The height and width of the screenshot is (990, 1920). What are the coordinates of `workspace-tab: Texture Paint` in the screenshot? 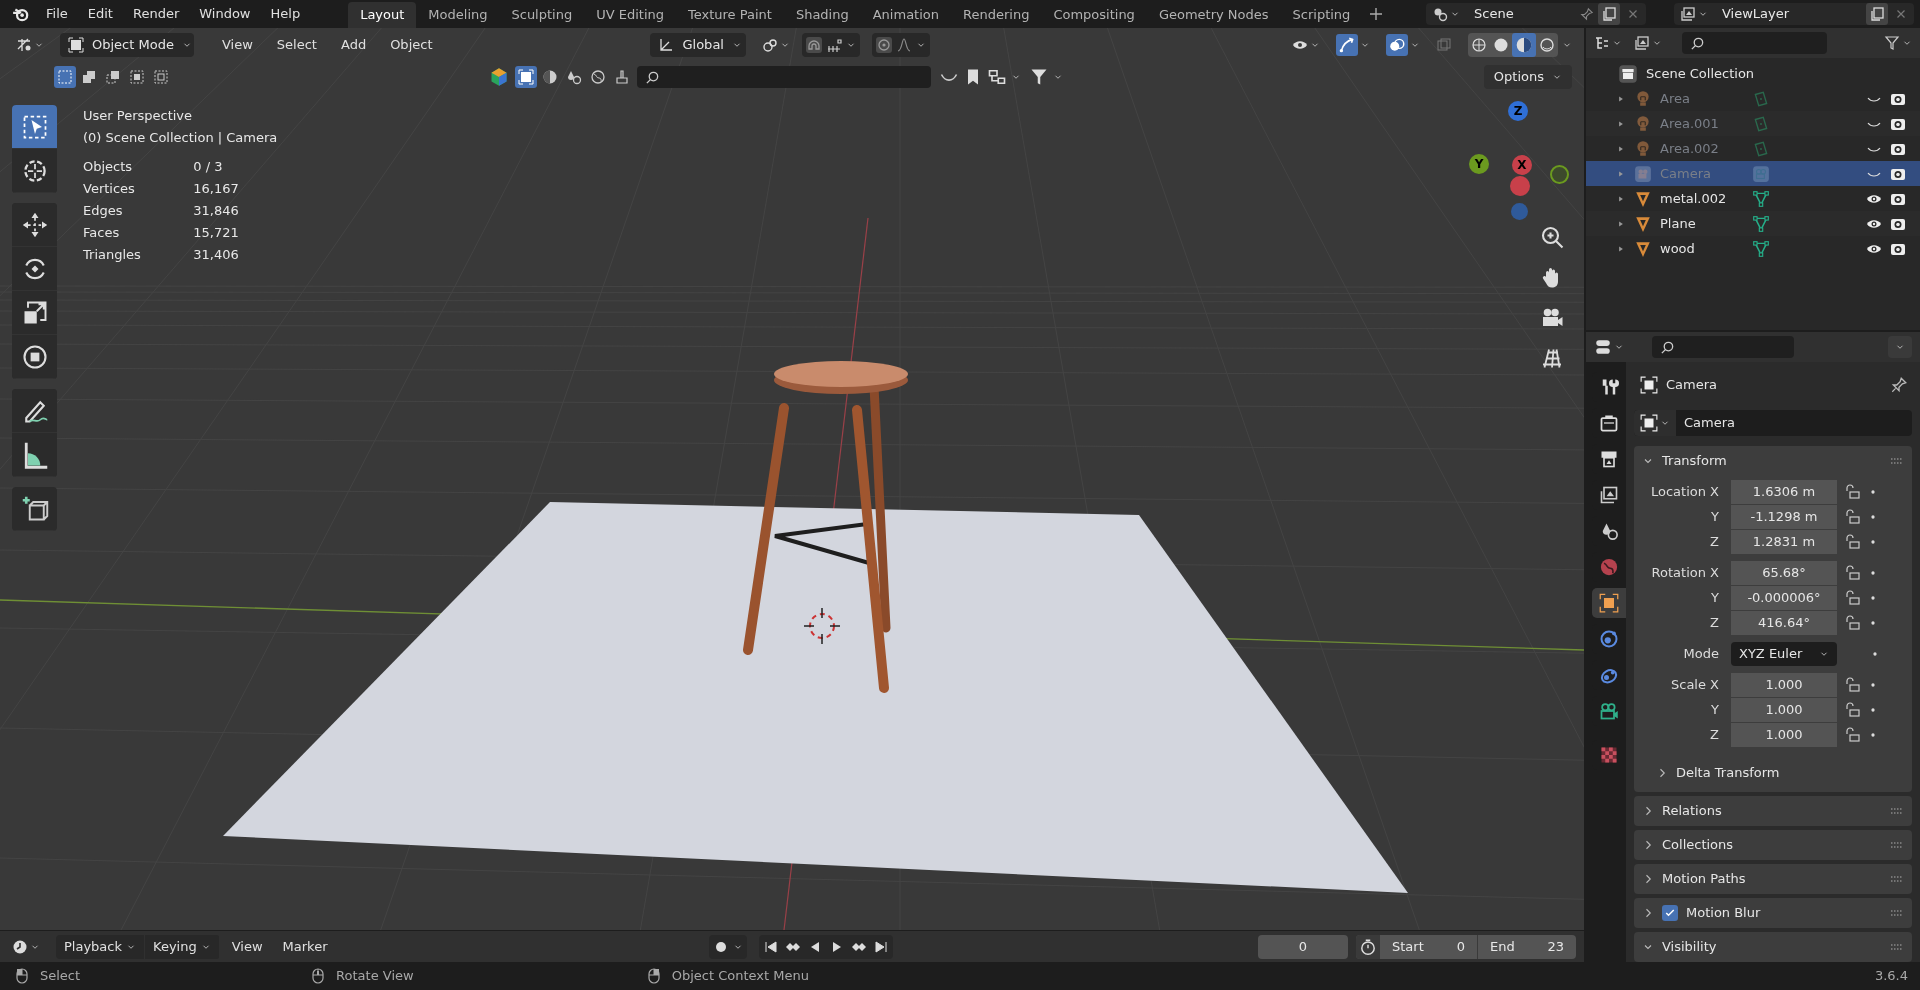 It's located at (730, 15).